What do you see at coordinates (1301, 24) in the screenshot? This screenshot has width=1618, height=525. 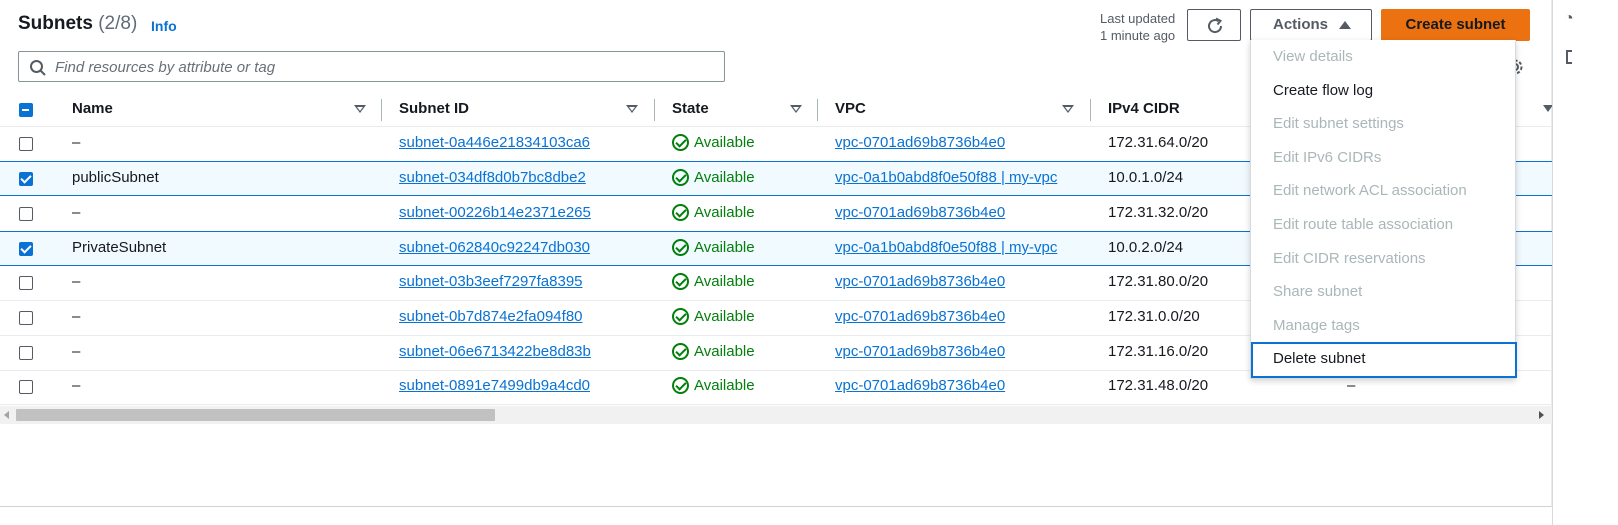 I see `actions-button-label: Actions` at bounding box center [1301, 24].